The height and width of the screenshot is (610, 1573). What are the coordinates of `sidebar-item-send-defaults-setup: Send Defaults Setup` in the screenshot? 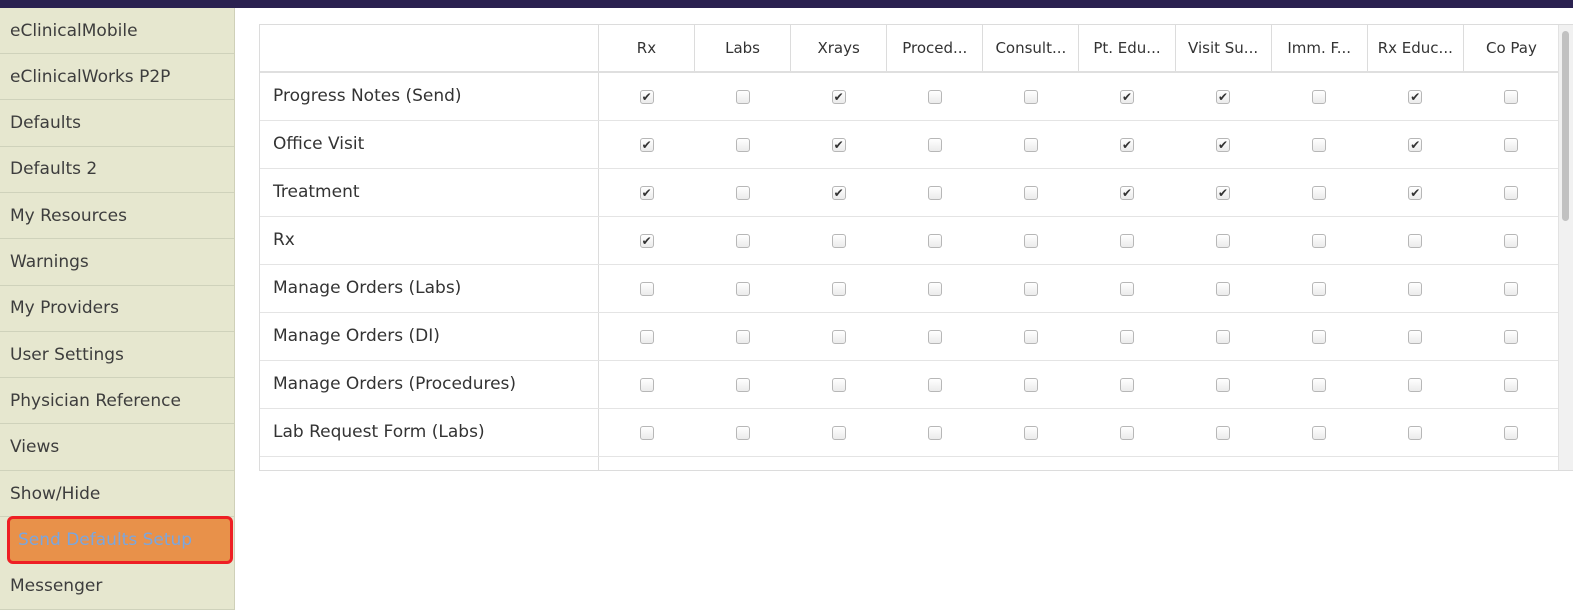 It's located at (120, 540).